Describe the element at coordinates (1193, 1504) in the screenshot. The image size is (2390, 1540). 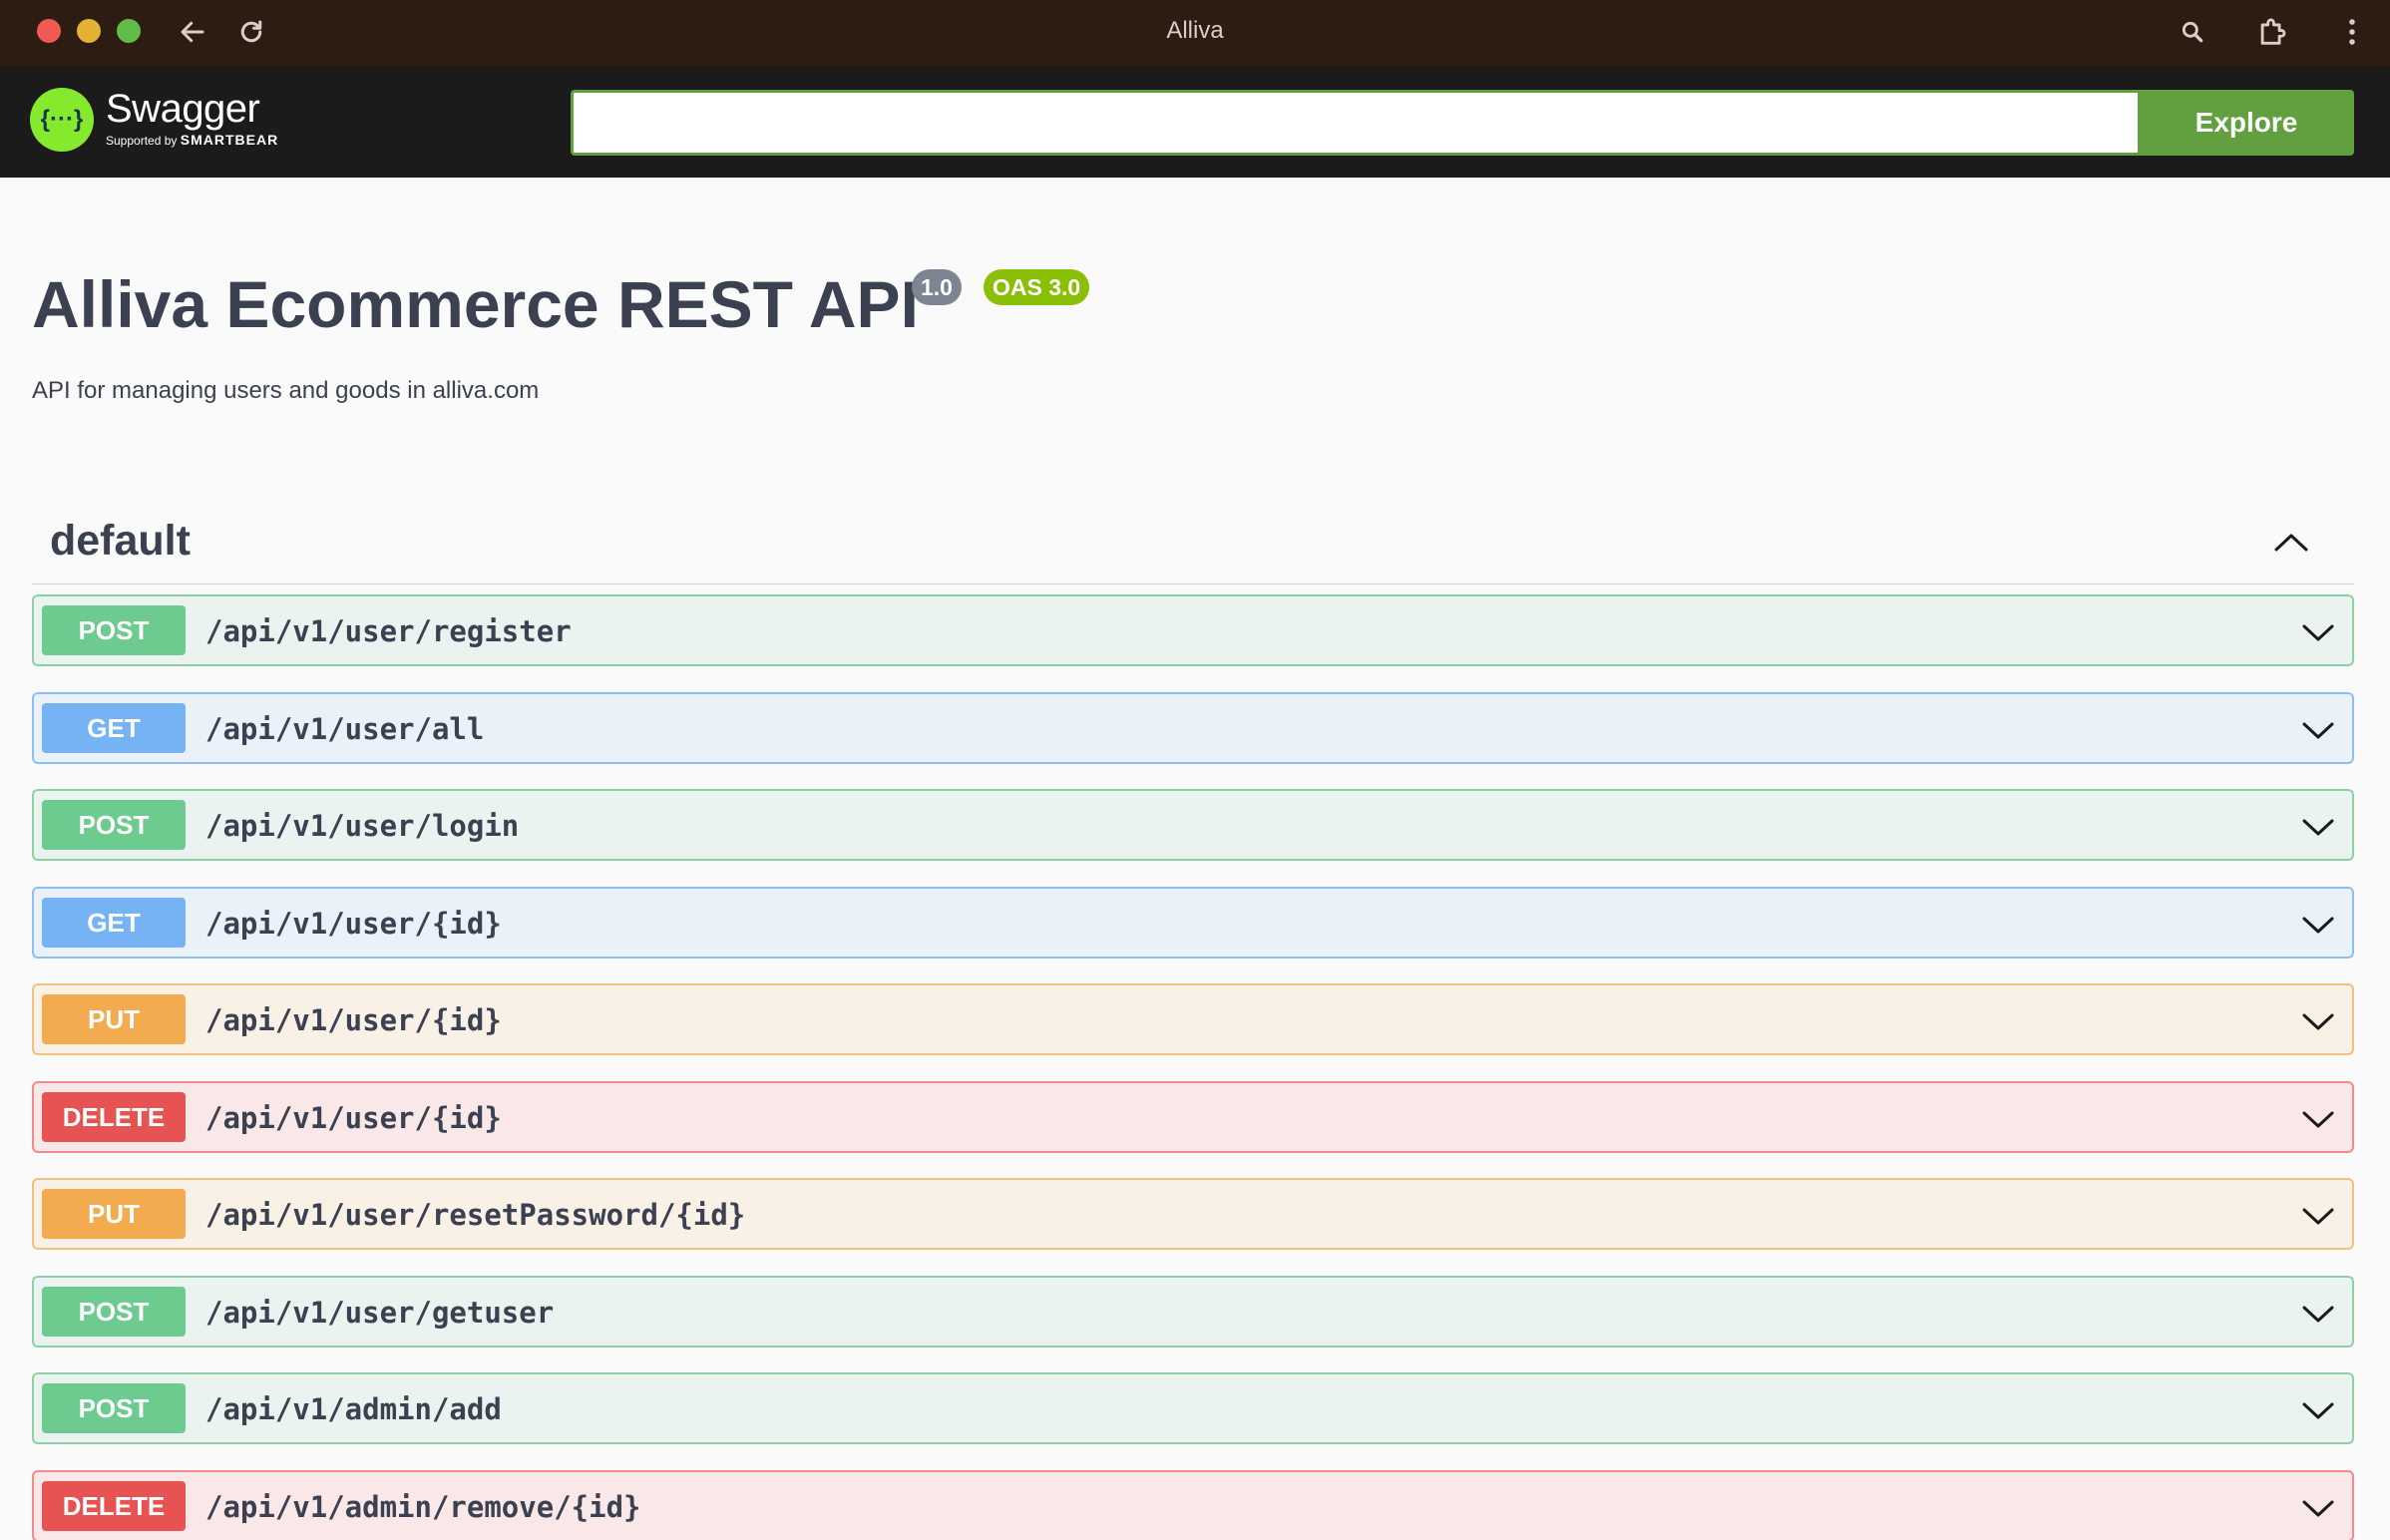
I see `operation-row: DELETE /api/v1/admin/remove/{id}` at that location.